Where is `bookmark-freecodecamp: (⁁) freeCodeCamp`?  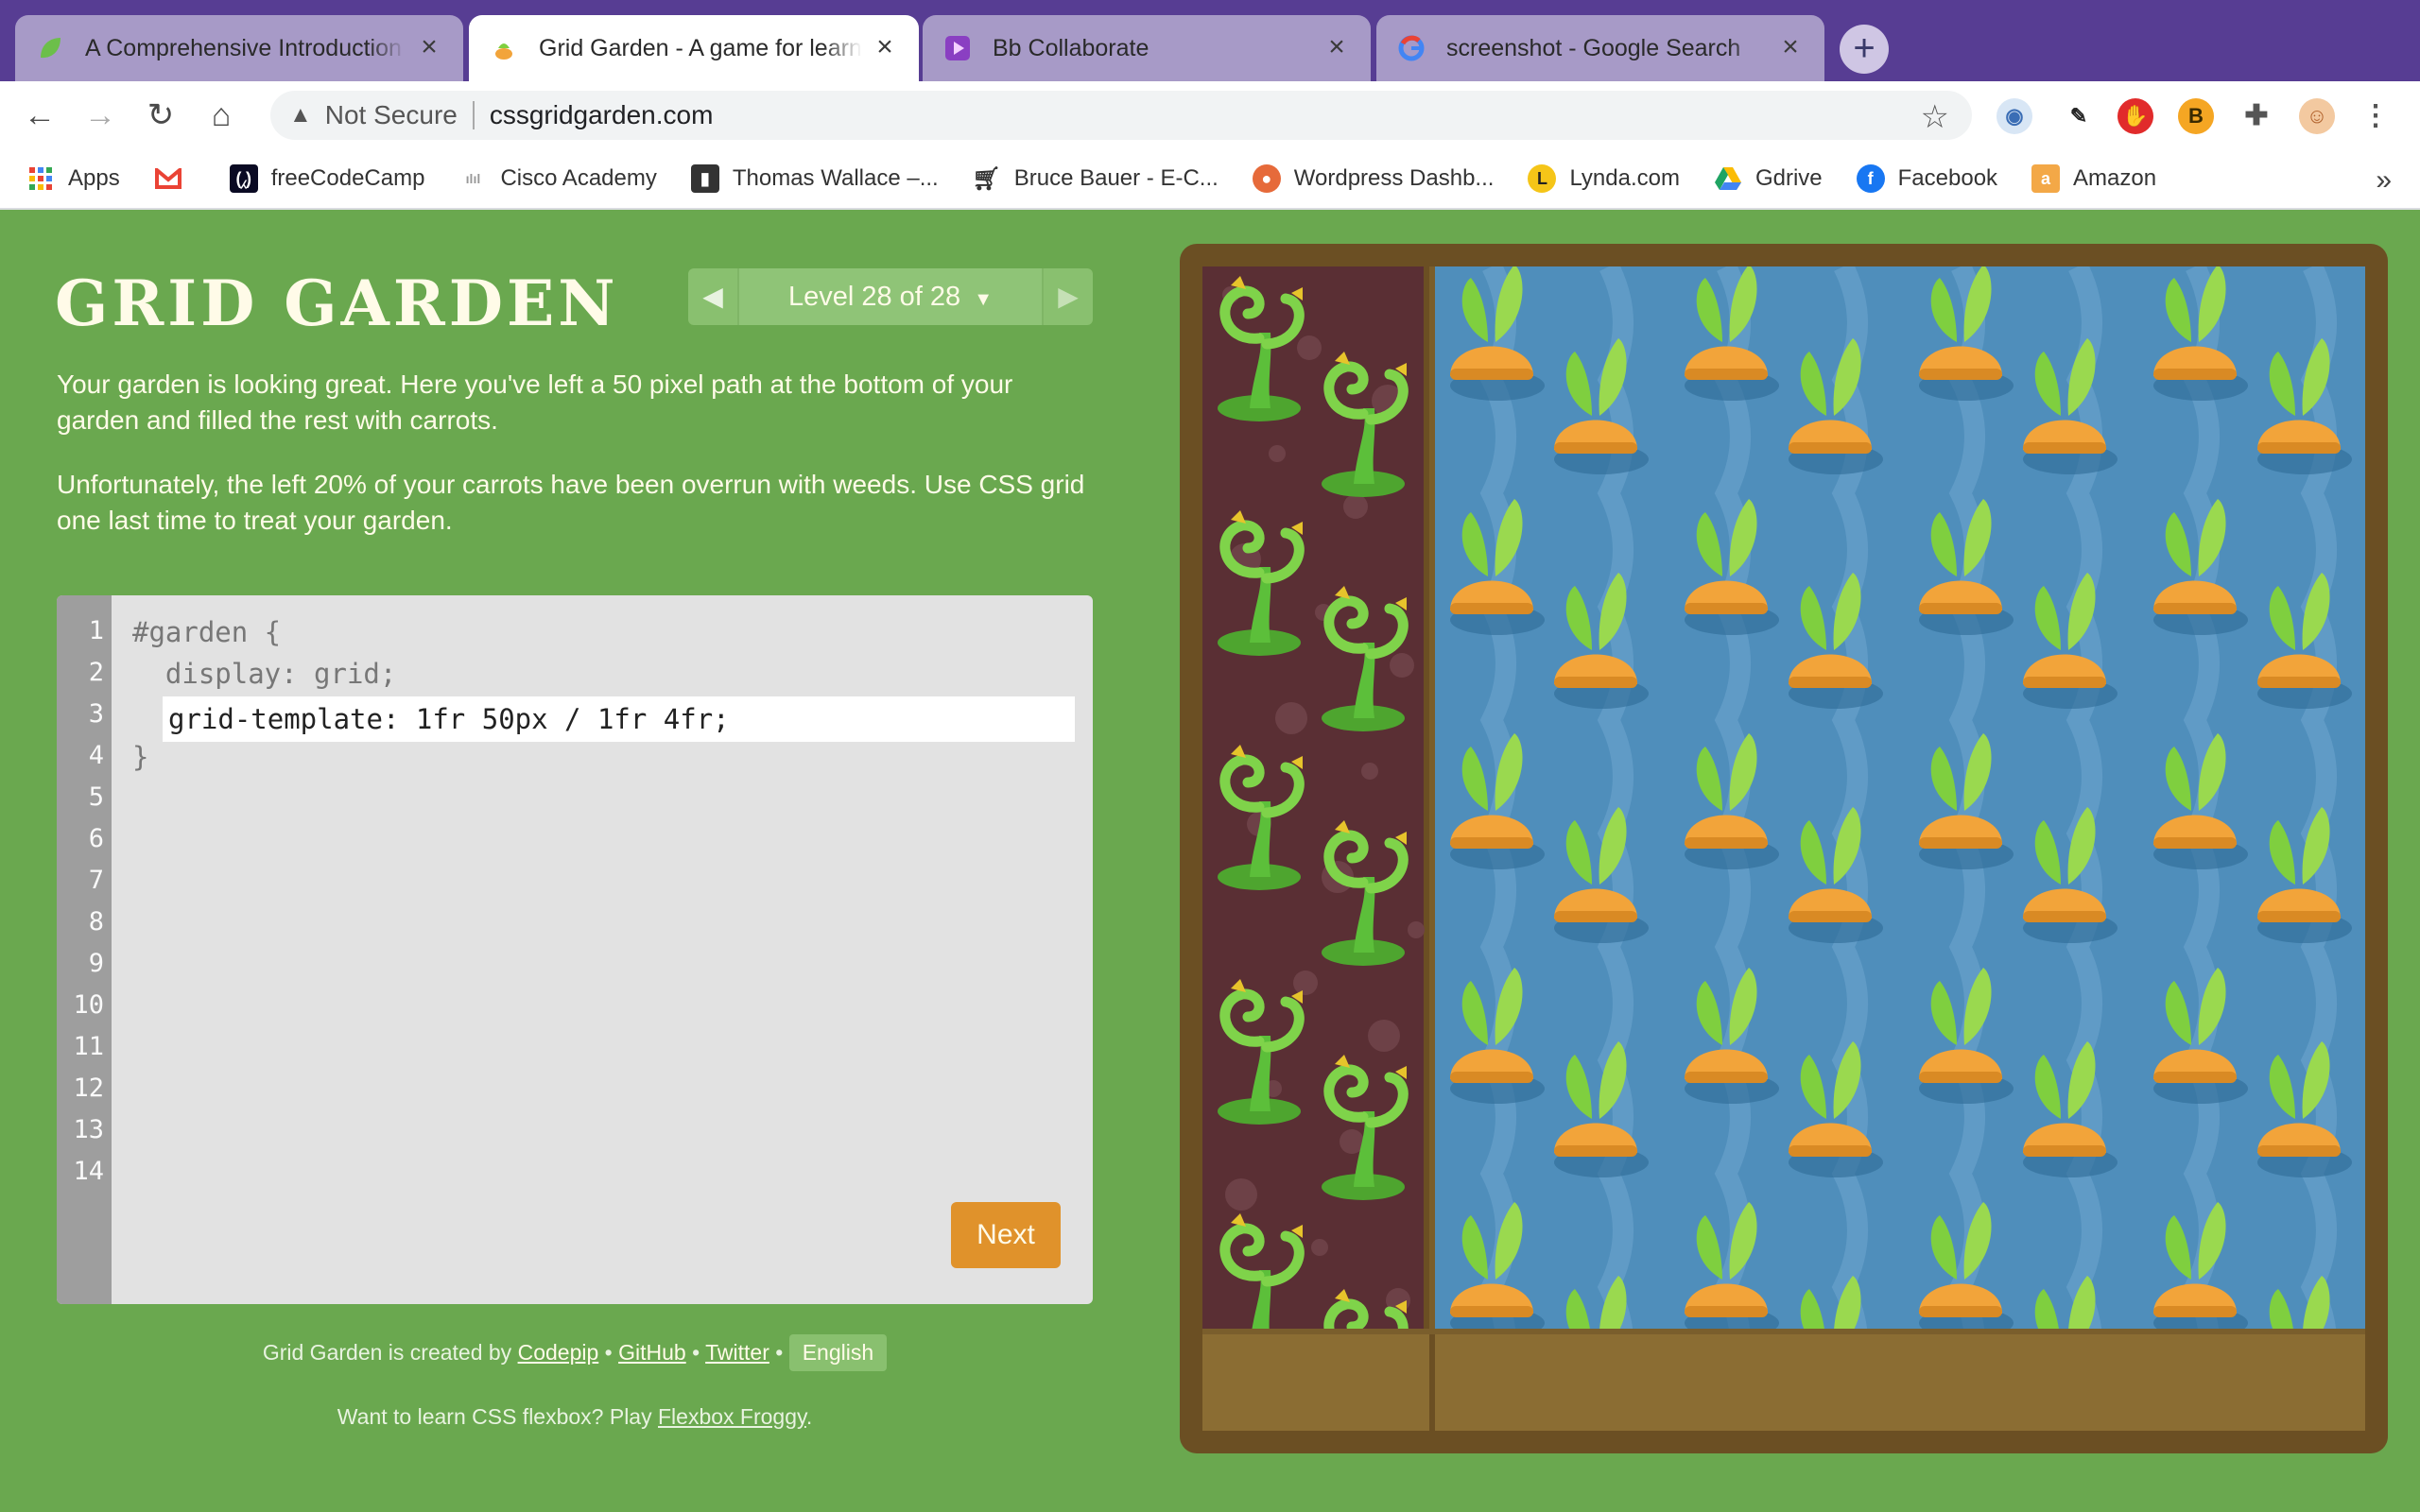 bookmark-freecodecamp: (⁁) freeCodeCamp is located at coordinates (327, 178).